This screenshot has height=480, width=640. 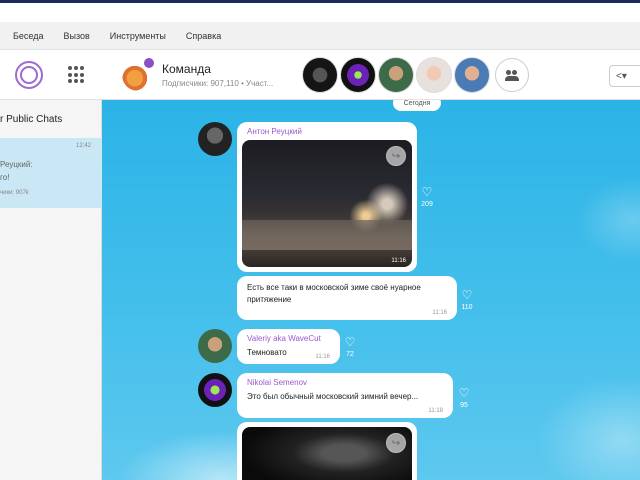 What do you see at coordinates (186, 69) in the screenshot?
I see `group-name: Команда` at bounding box center [186, 69].